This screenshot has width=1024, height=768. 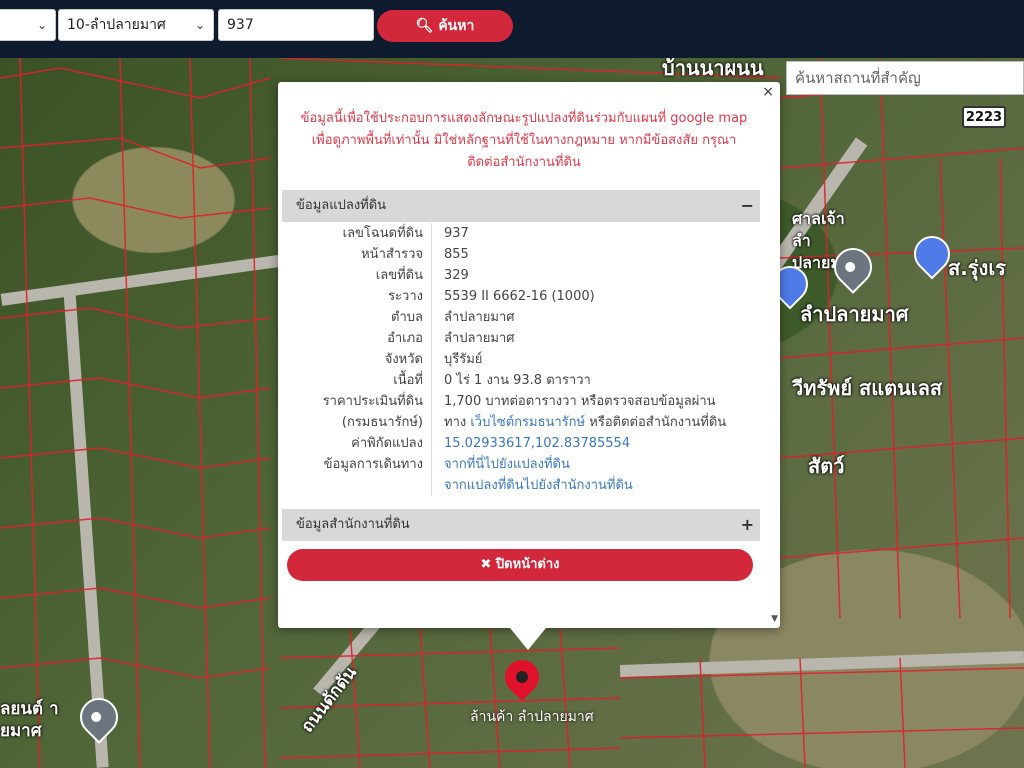 I want to click on info-value: 5539 II 6662-16 (1000), so click(x=519, y=296).